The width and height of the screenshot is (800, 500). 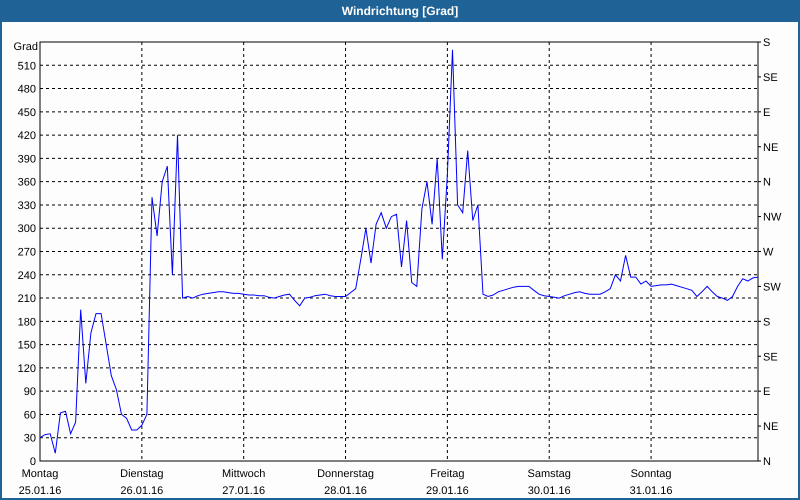 I want to click on y-axis-label: 450, so click(x=27, y=112).